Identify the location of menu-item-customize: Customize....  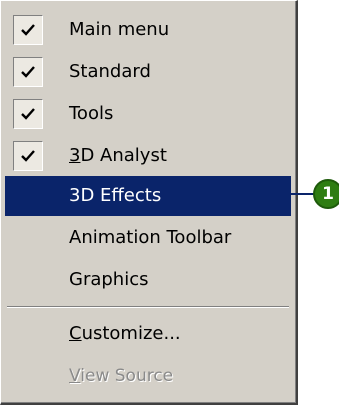
(148, 334).